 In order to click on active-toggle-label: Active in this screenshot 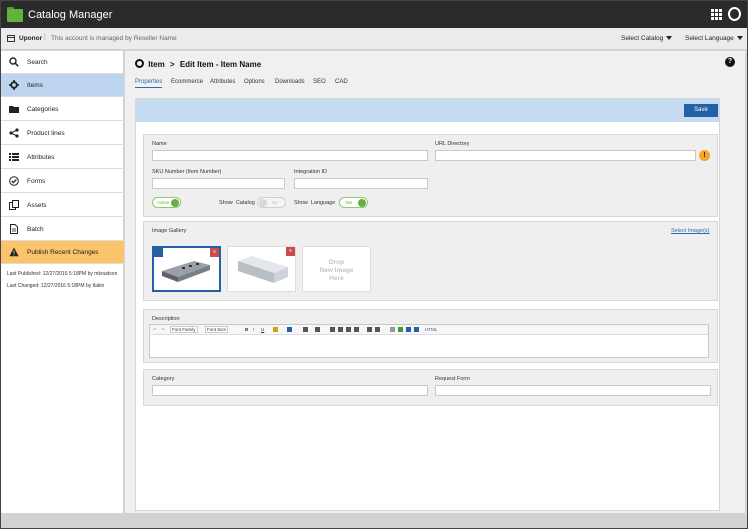, I will do `click(163, 202)`.